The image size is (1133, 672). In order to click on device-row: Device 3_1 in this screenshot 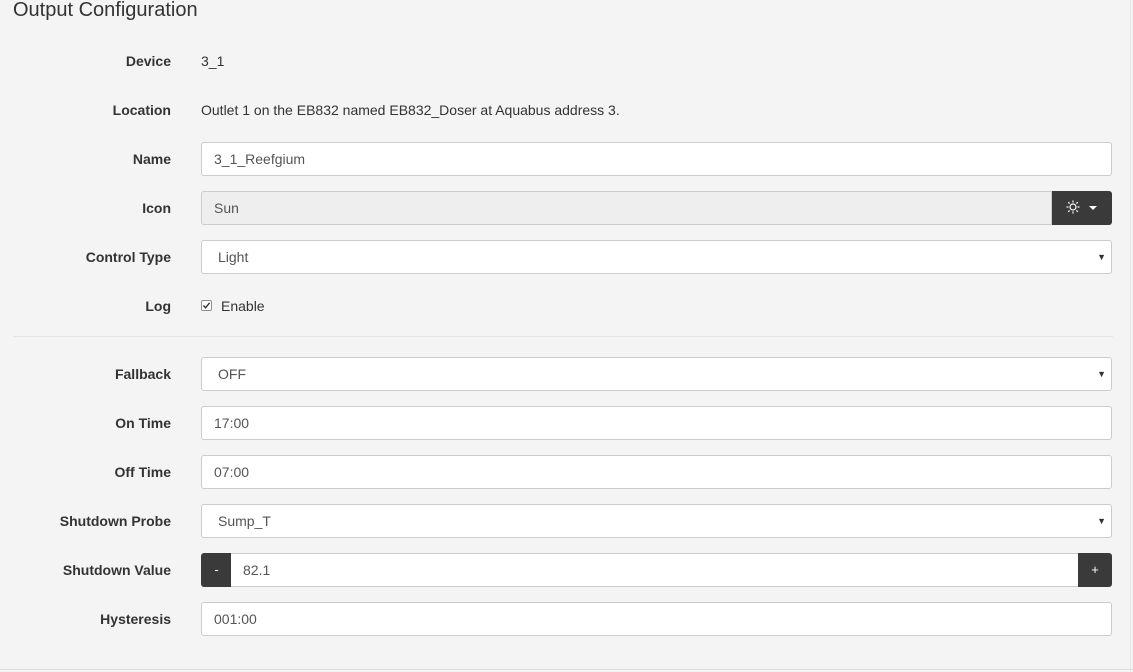, I will do `click(566, 61)`.